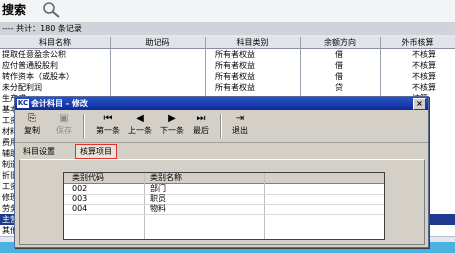  I want to click on grid-header: 类别代码 类别名称, so click(224, 178).